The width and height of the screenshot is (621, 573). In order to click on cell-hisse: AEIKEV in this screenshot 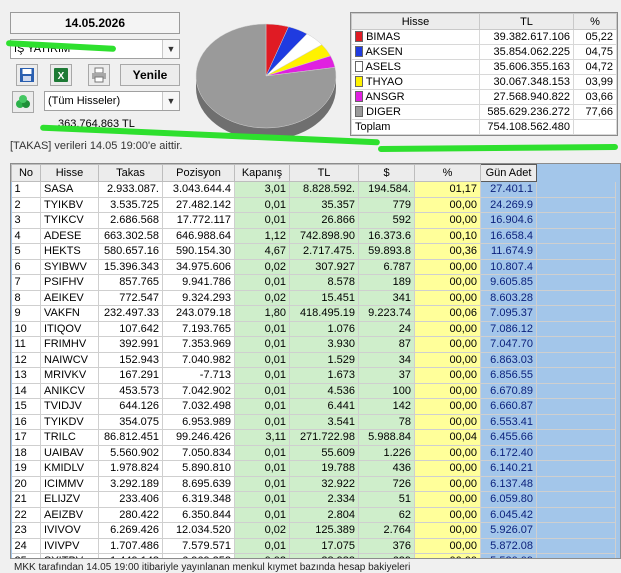, I will do `click(69, 298)`.